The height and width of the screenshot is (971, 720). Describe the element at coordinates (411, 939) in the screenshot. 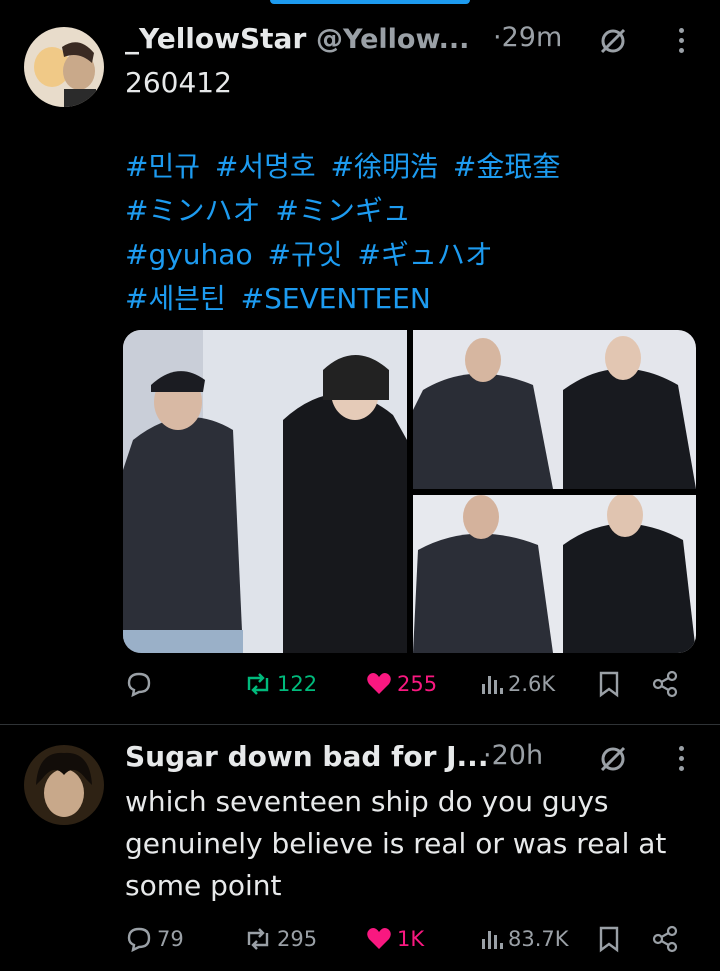

I see `like-count: 1K` at that location.